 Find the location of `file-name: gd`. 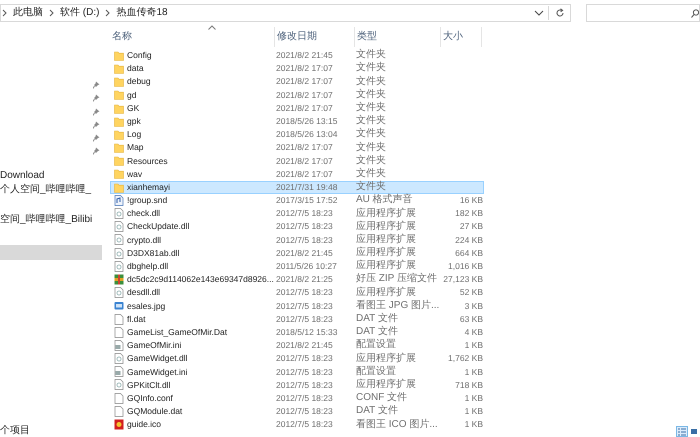

file-name: gd is located at coordinates (131, 95).